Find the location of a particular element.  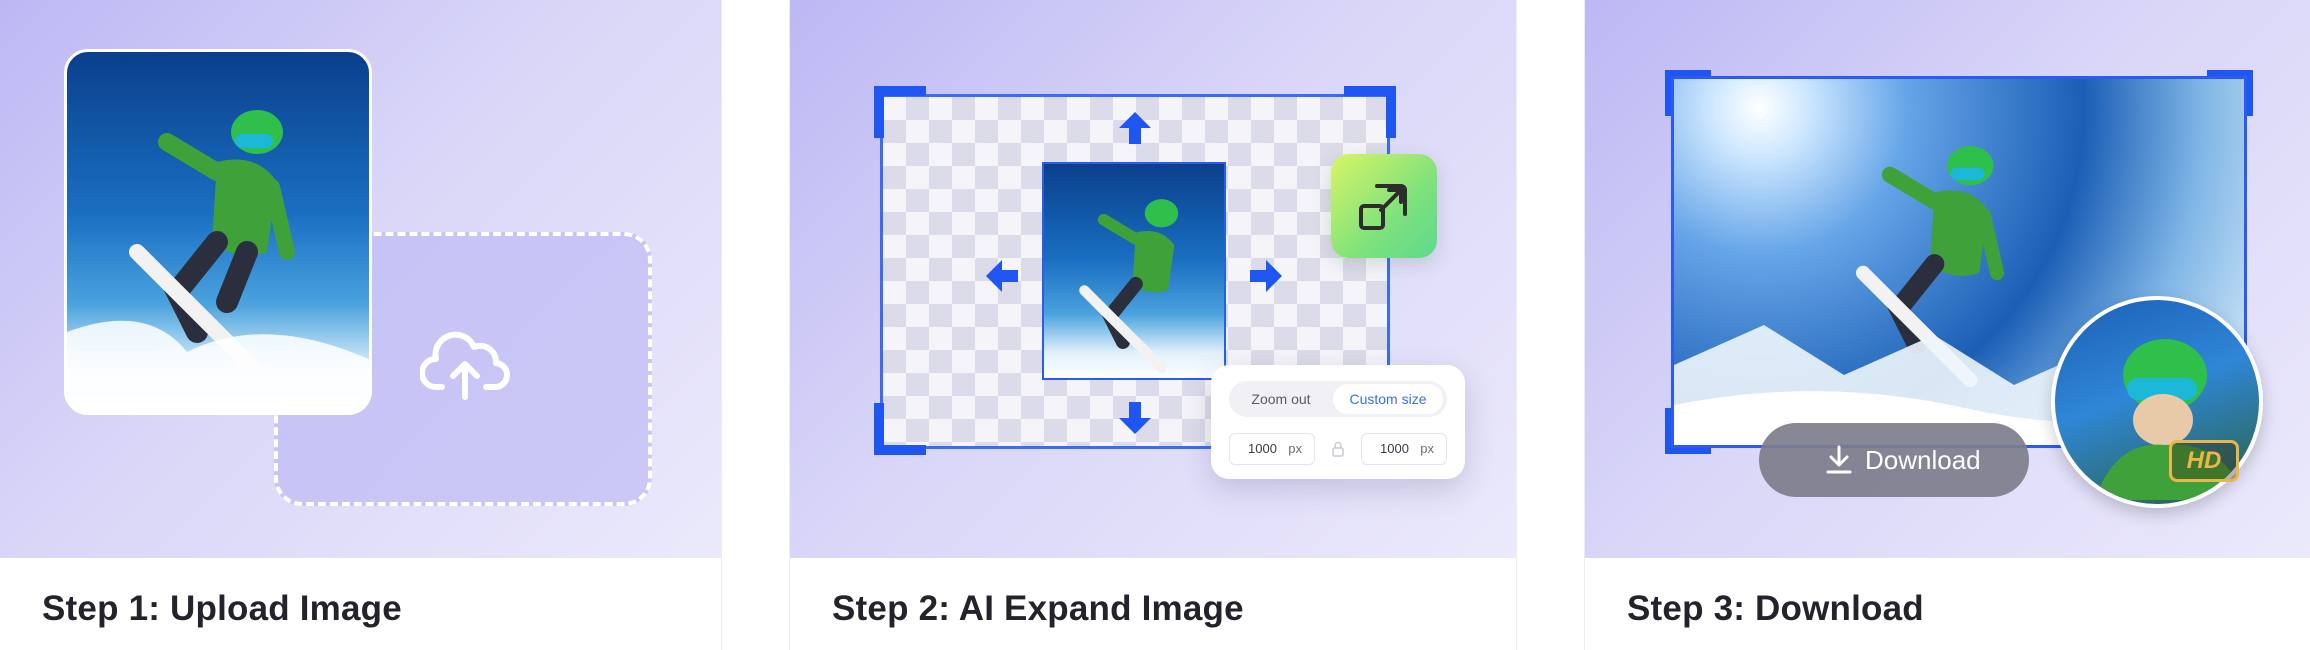

height-value: 1000 is located at coordinates (1394, 448).